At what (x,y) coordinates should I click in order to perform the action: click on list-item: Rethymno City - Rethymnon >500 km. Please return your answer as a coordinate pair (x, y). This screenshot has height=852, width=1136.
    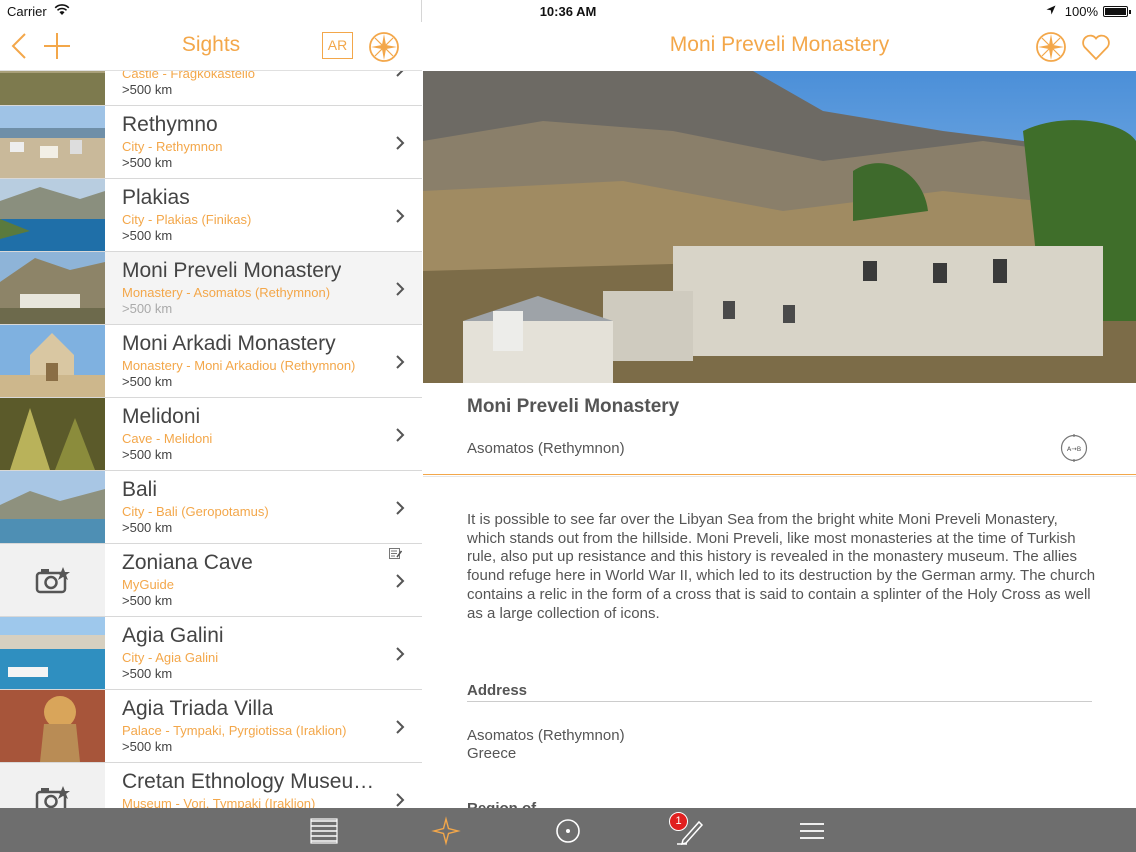
    Looking at the image, I should click on (211, 142).